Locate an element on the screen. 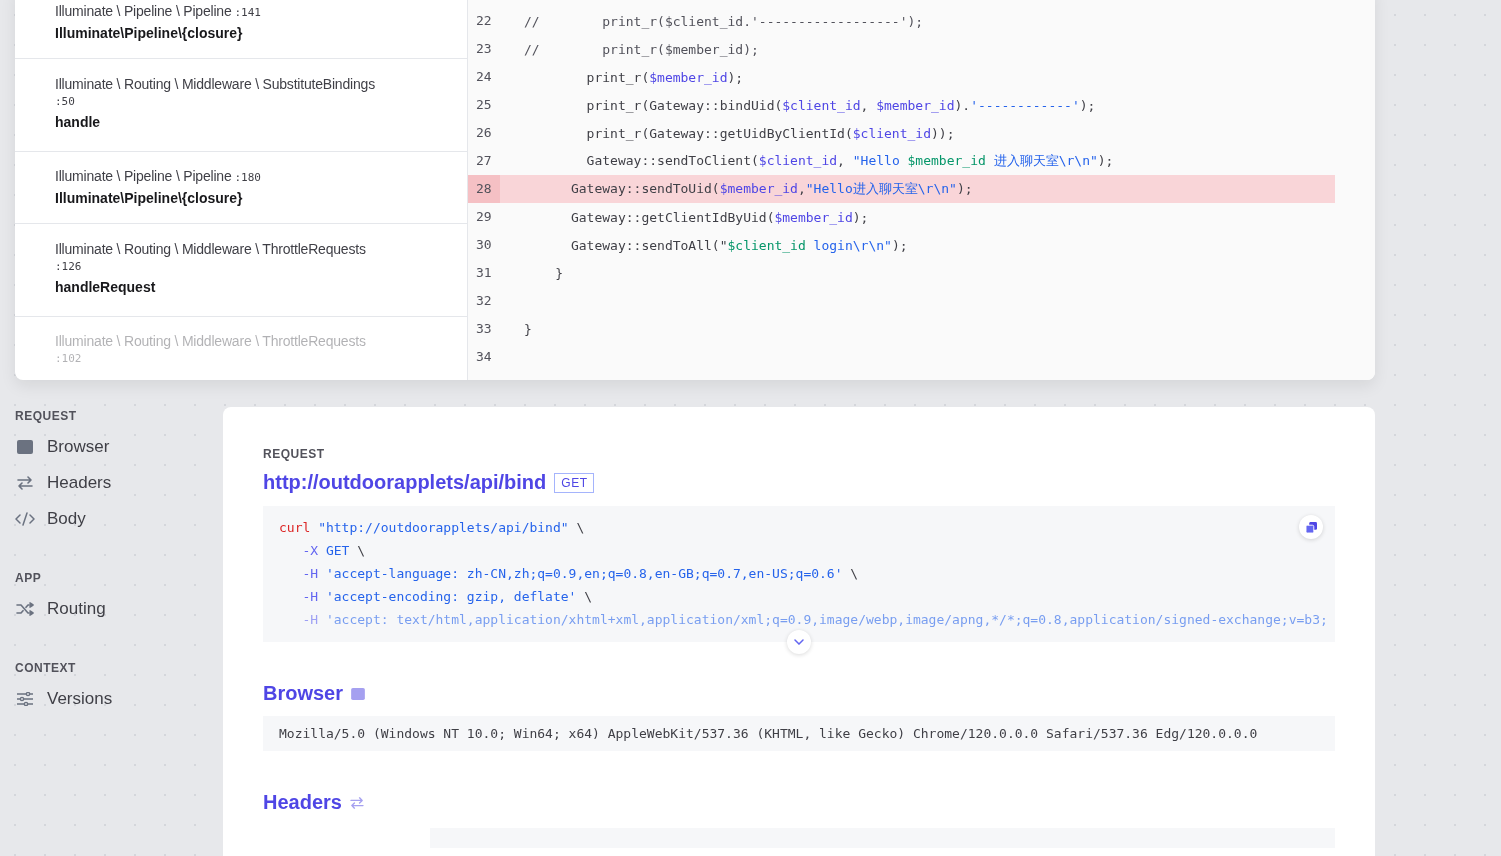  user-agent-text: Mozilla/5.0 (Windows NT 10.0; Win64; x64) AppleWebKit/537.36 (KHTML, like Gecko) Chrome/120.0.0.0 Safari/537.36 Edg/120.0.0.0 is located at coordinates (799, 733).